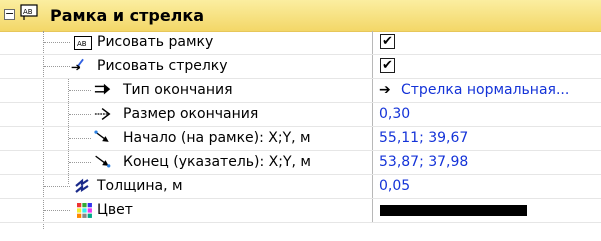 The image size is (601, 241). What do you see at coordinates (140, 186) in the screenshot?
I see `property-label: Толщина, м` at bounding box center [140, 186].